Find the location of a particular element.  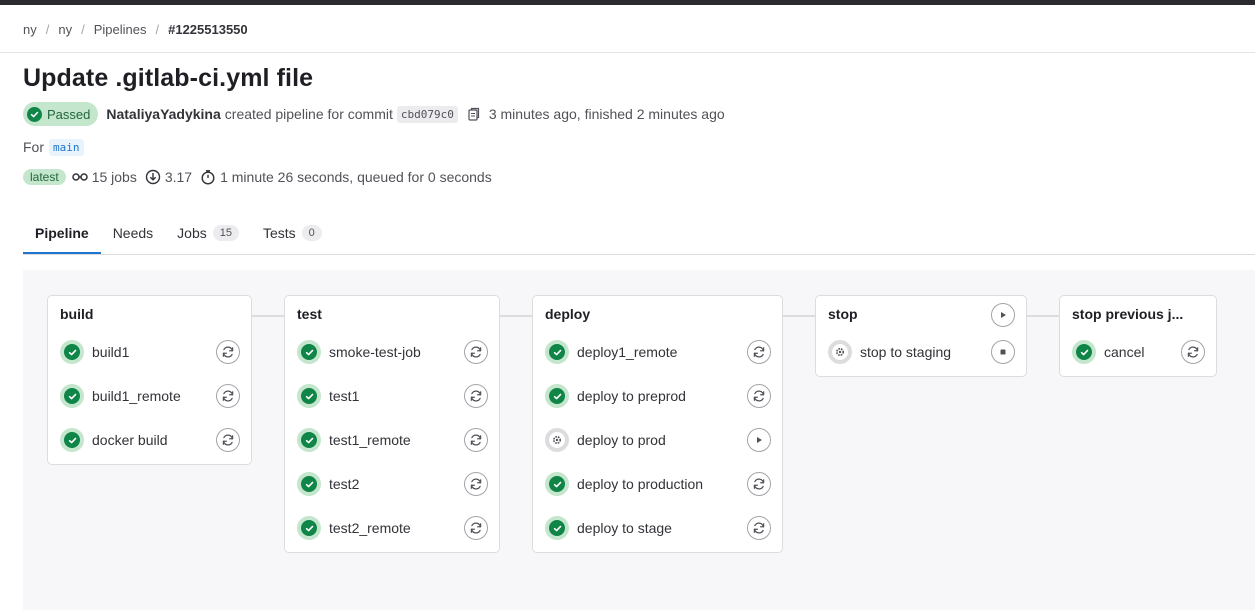

ref-line: For main is located at coordinates (53, 147).